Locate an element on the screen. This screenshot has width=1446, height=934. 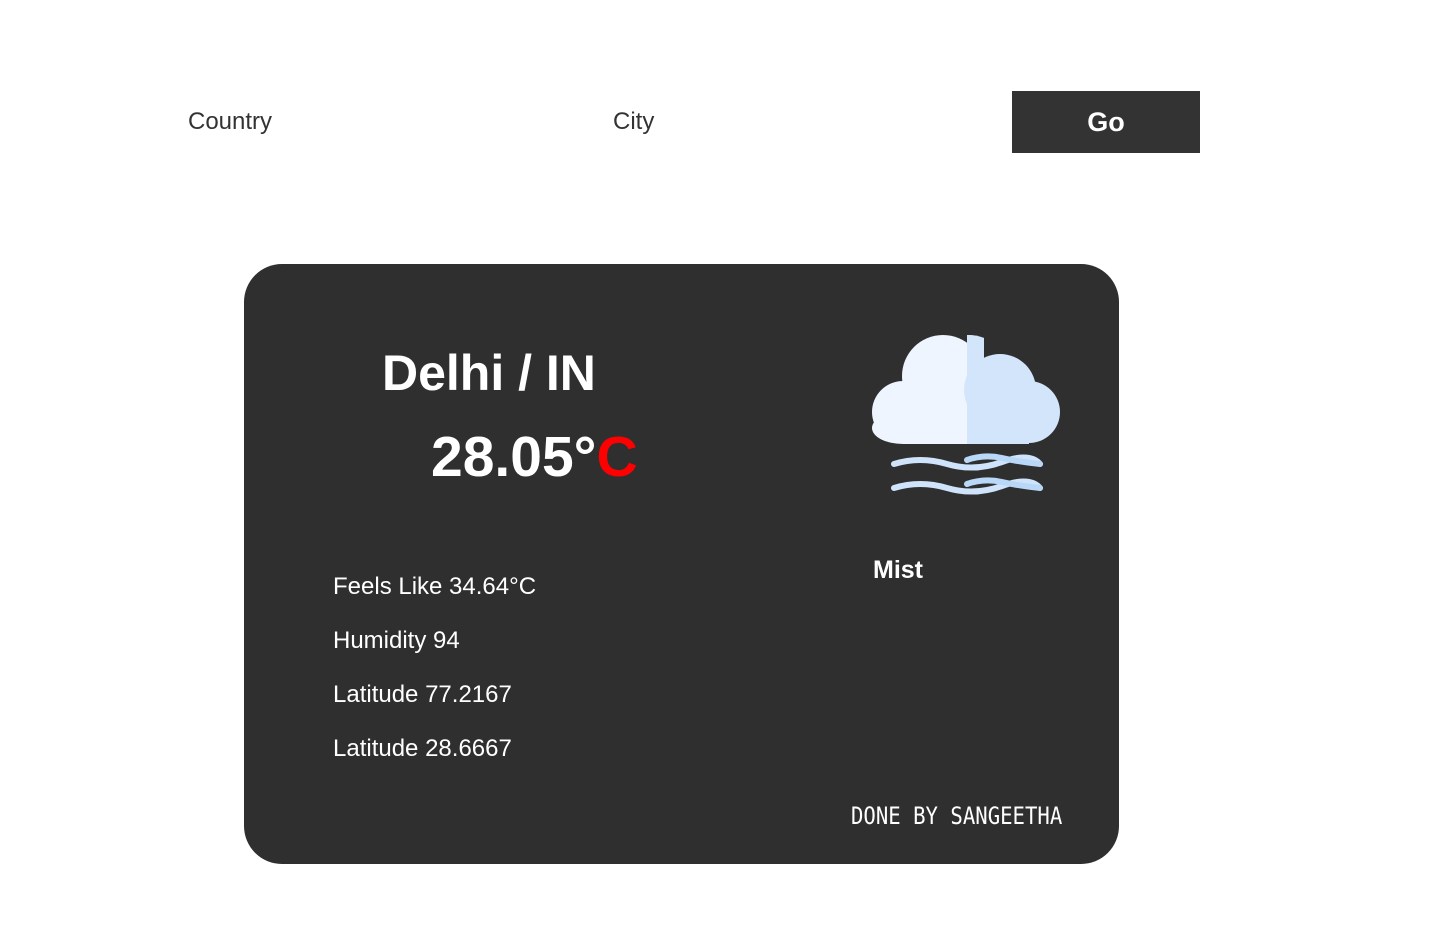
temperature: 28.05°C is located at coordinates (534, 457).